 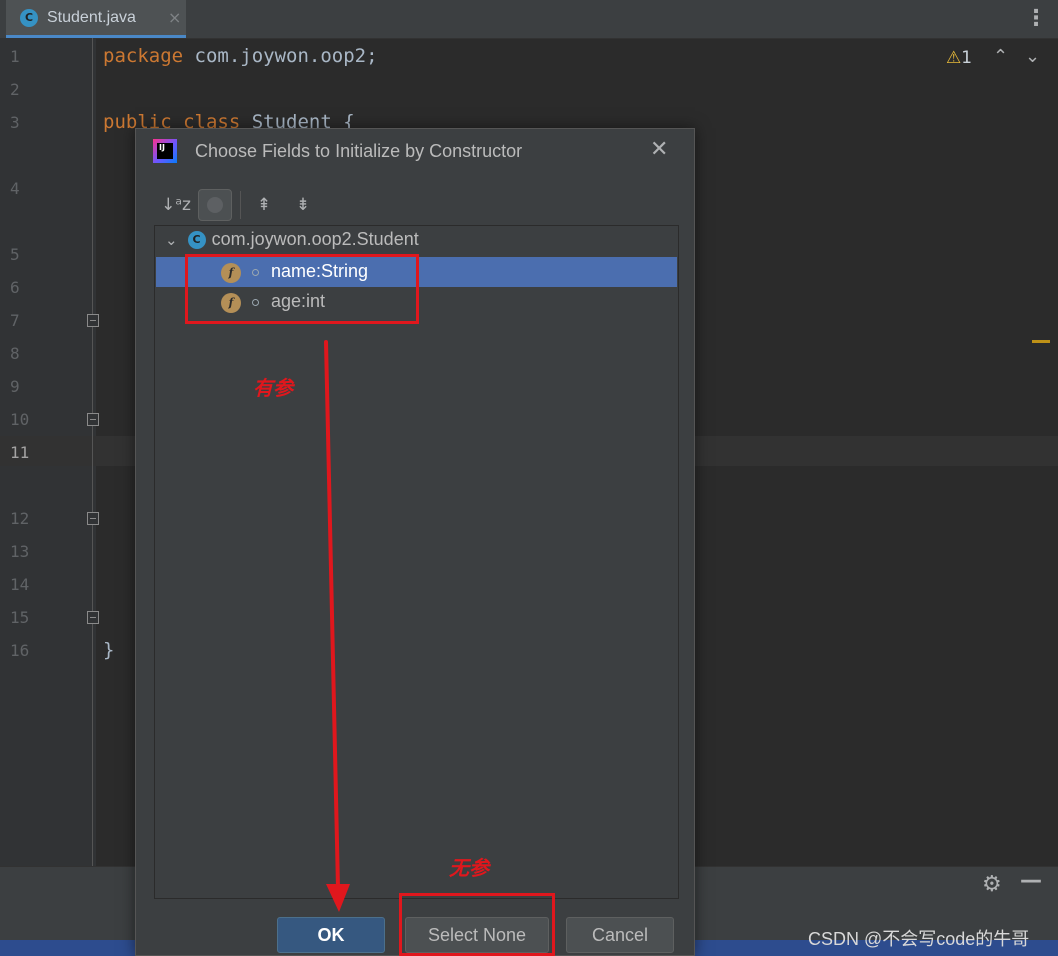 What do you see at coordinates (1031, 880) in the screenshot?
I see `minimize-icon: —` at bounding box center [1031, 880].